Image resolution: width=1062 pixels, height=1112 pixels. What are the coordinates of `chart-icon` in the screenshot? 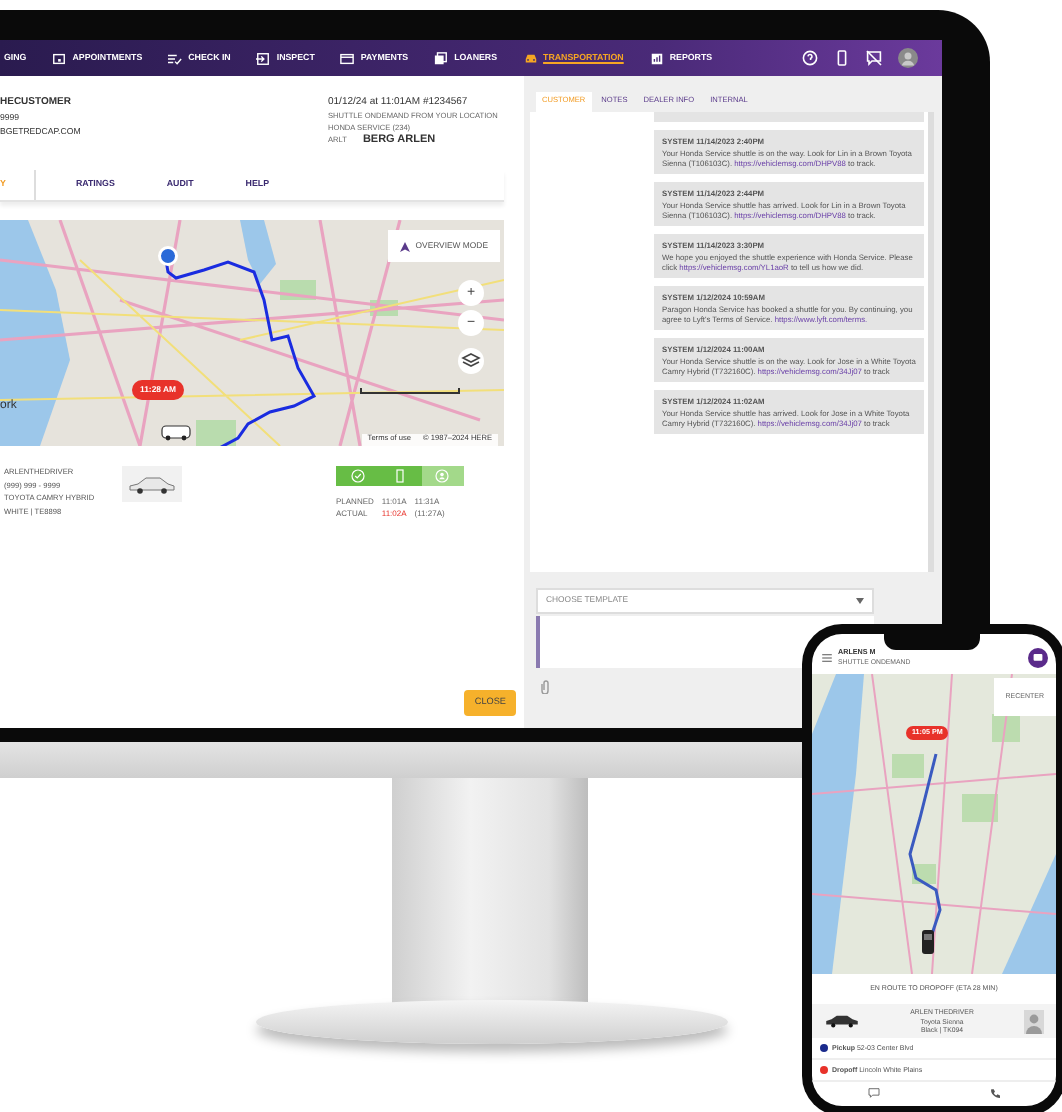 It's located at (656, 58).